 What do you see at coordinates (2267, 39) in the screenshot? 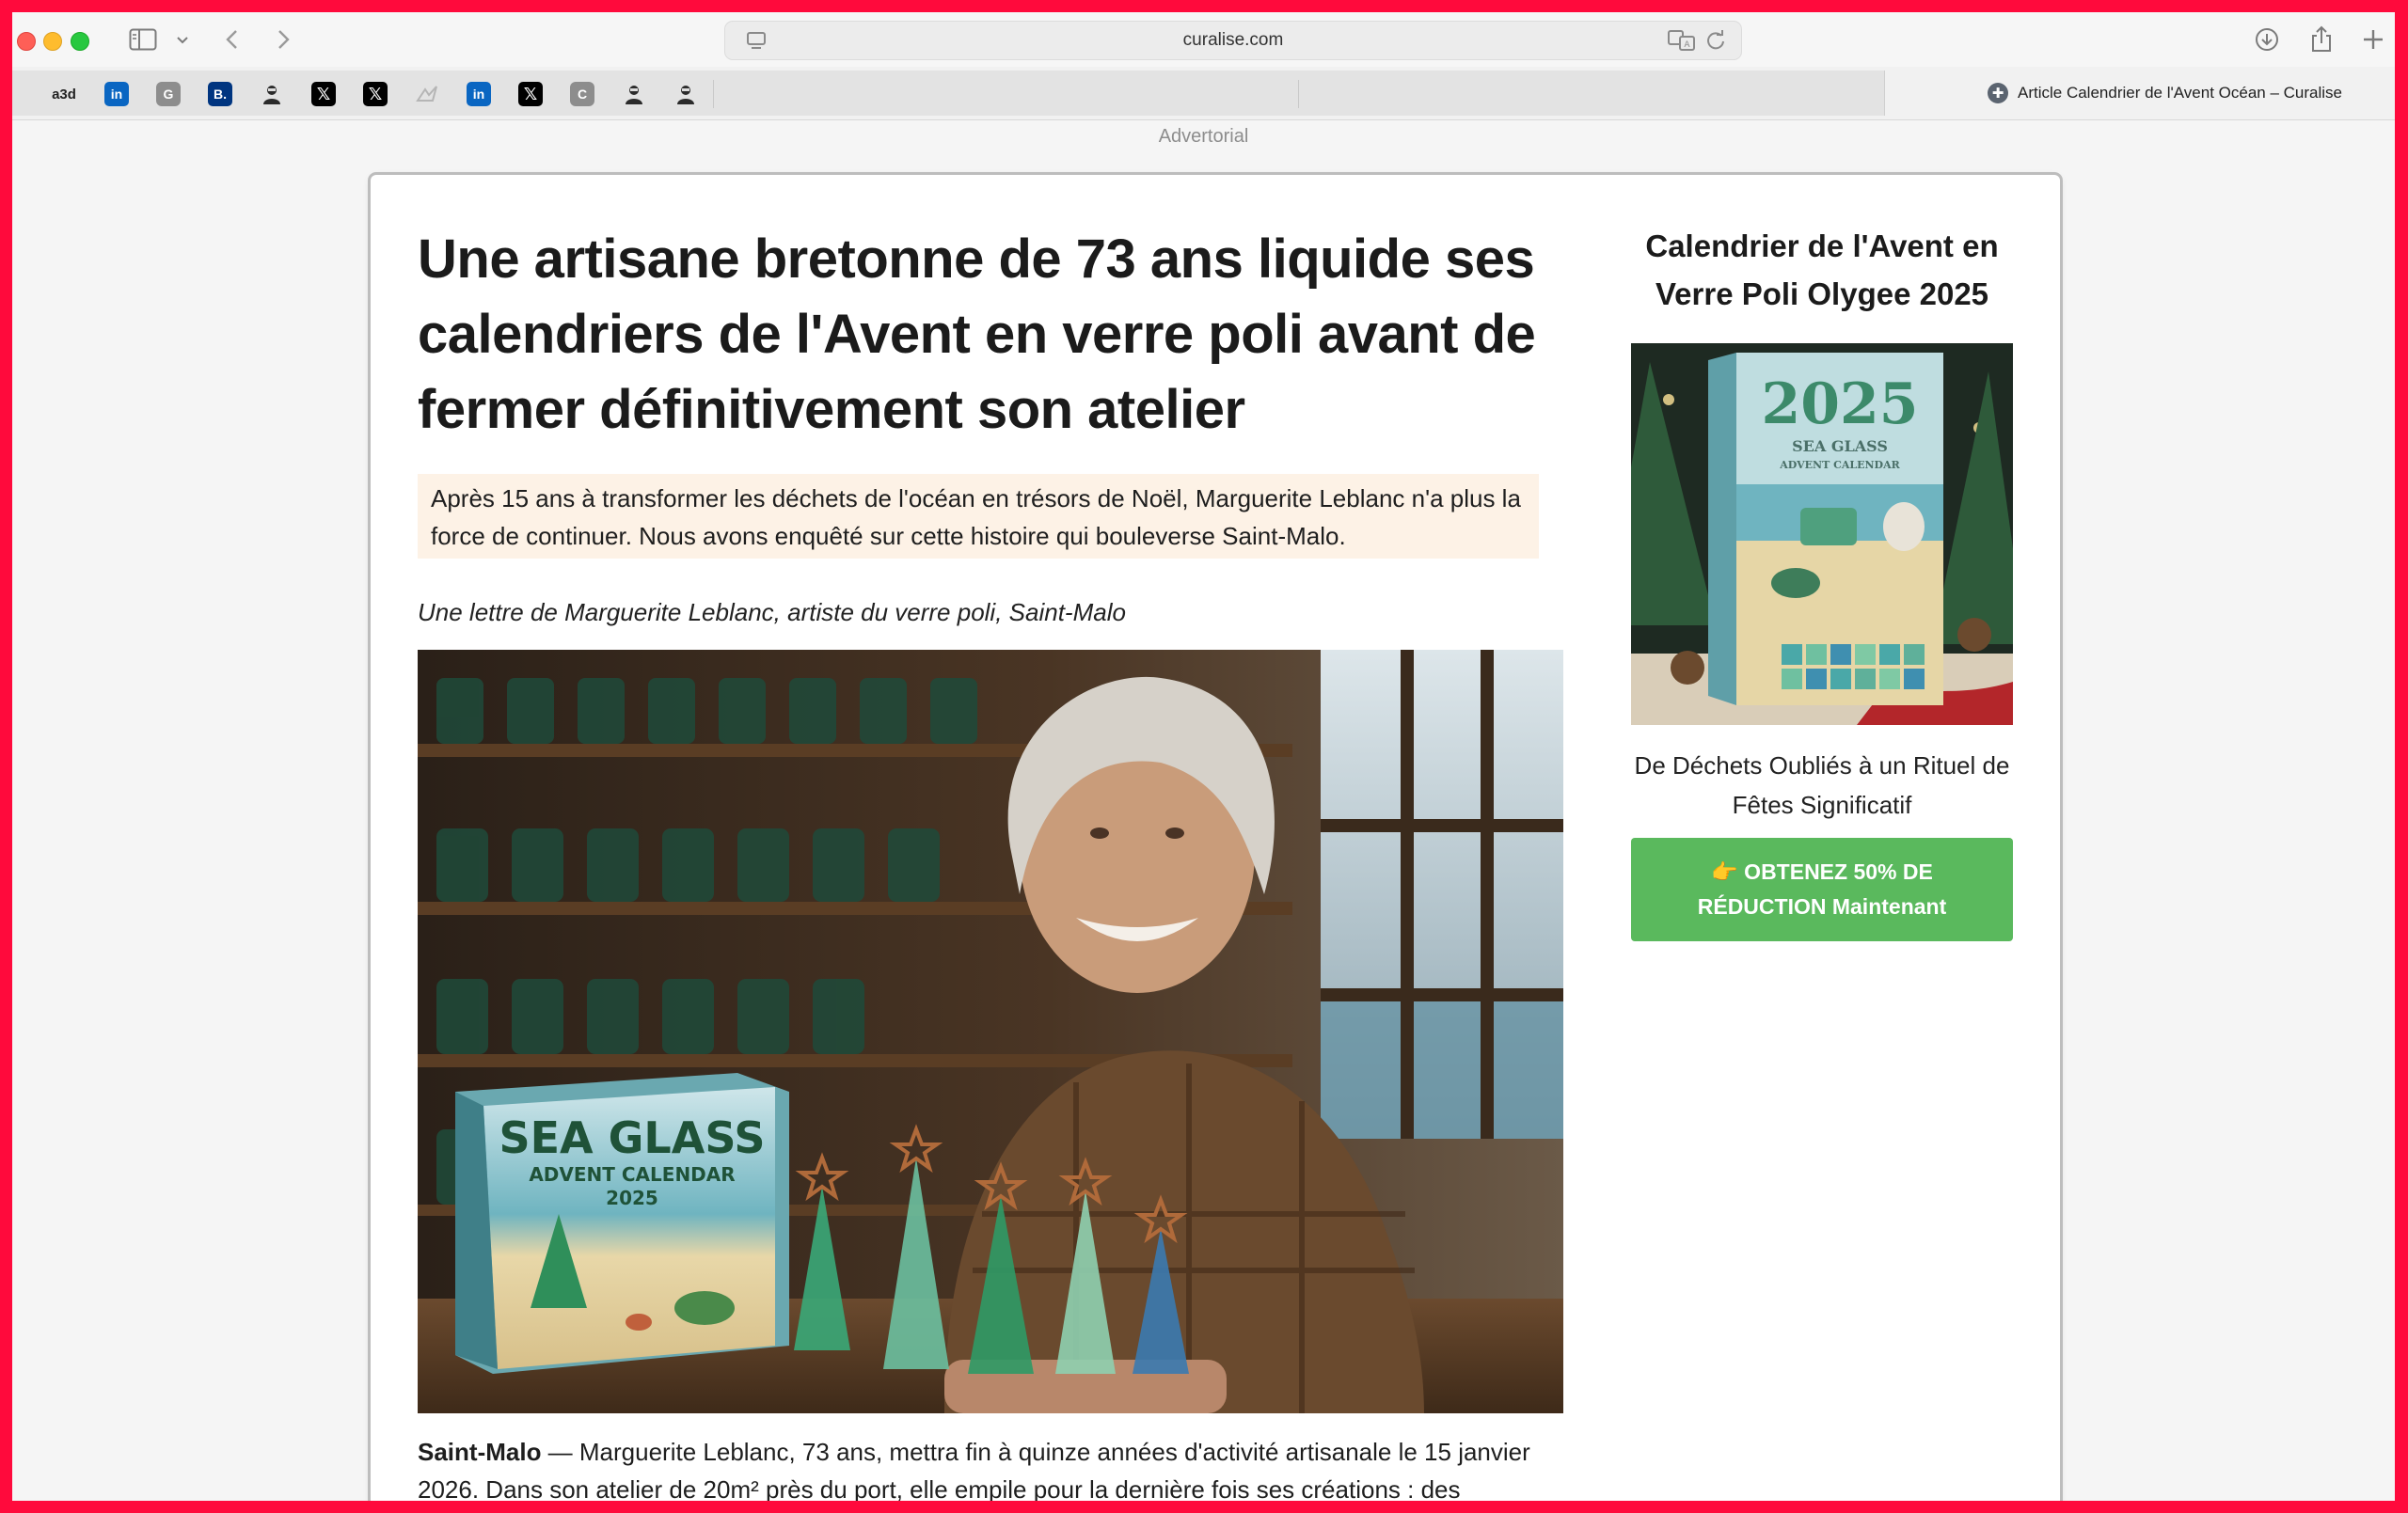
I see `downloads-icon` at bounding box center [2267, 39].